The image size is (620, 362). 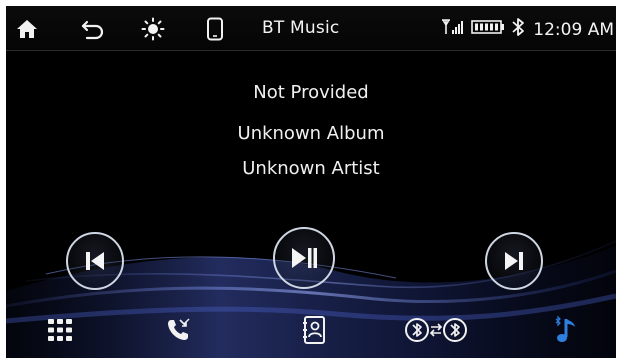 I want to click on bottom-nav, so click(x=311, y=331).